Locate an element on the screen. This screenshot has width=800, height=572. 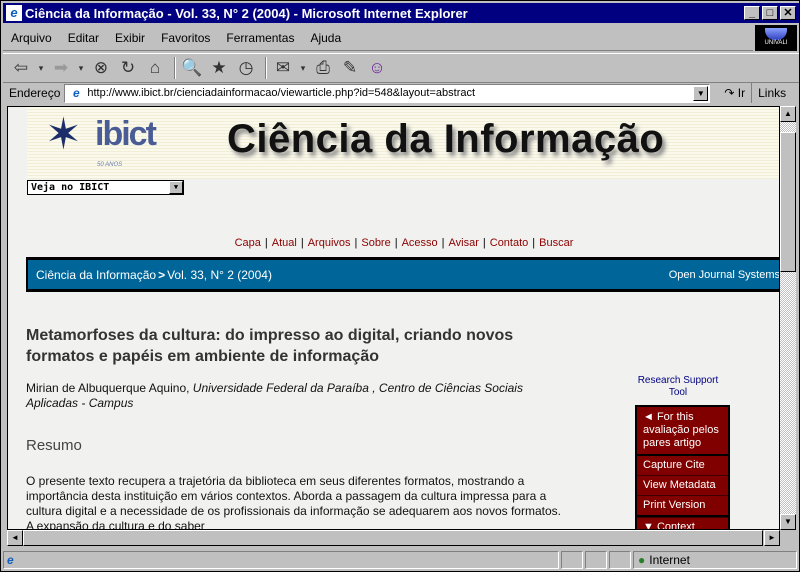
menu-ajuda: Ajuda is located at coordinates (325, 38).